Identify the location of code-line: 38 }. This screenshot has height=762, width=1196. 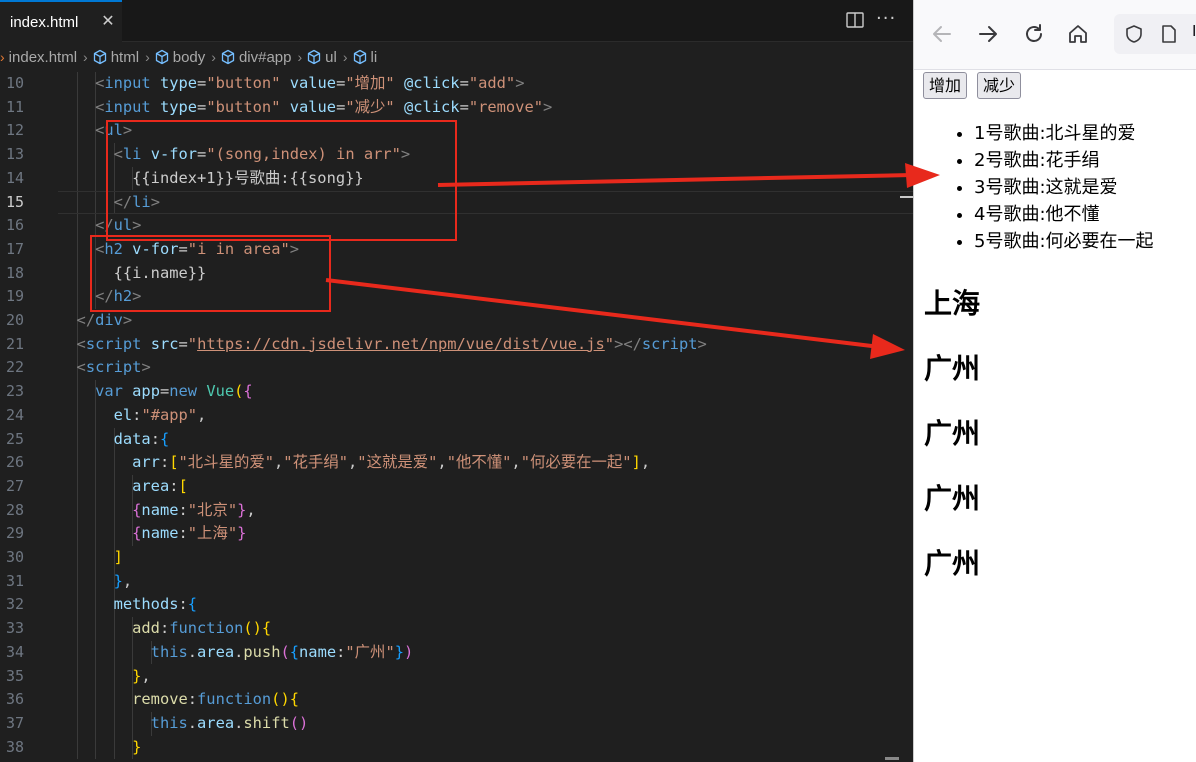
(456, 748).